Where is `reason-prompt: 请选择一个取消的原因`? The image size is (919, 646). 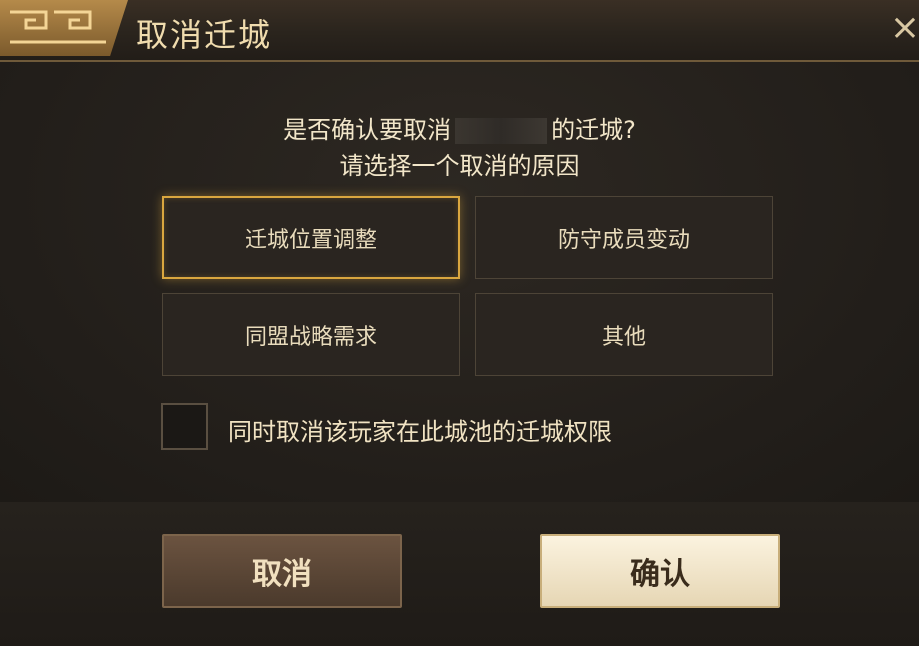 reason-prompt: 请选择一个取消的原因 is located at coordinates (459, 166).